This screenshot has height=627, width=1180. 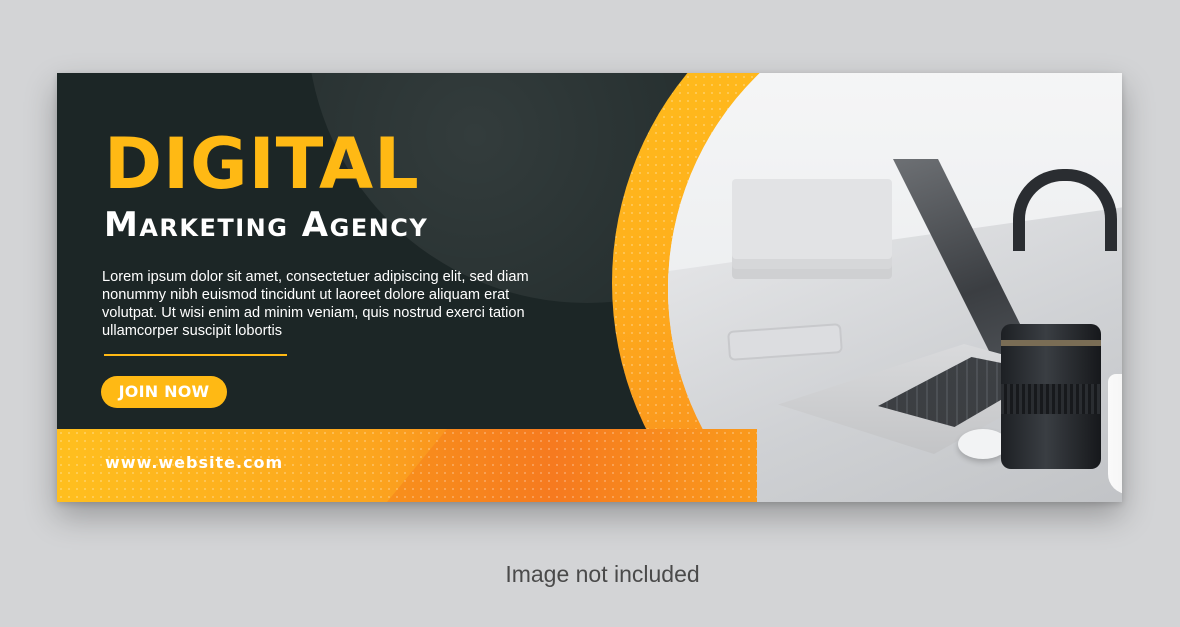 I want to click on photo-camera-lens, so click(x=1051, y=396).